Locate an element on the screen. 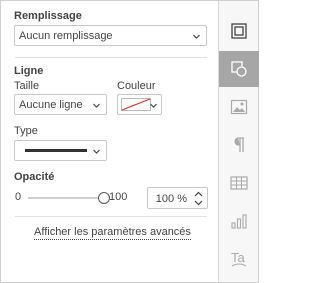 Image resolution: width=320 pixels, height=283 pixels. no-color-swatch-icon is located at coordinates (136, 104).